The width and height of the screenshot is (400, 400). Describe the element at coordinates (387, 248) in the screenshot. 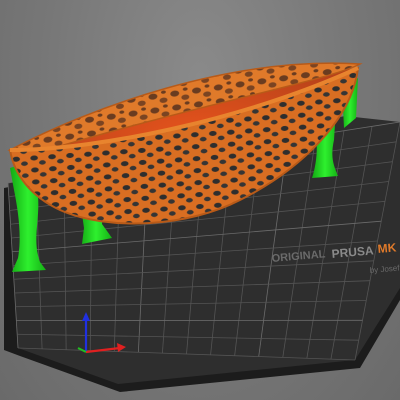

I see `bed-logo-model: MK` at that location.